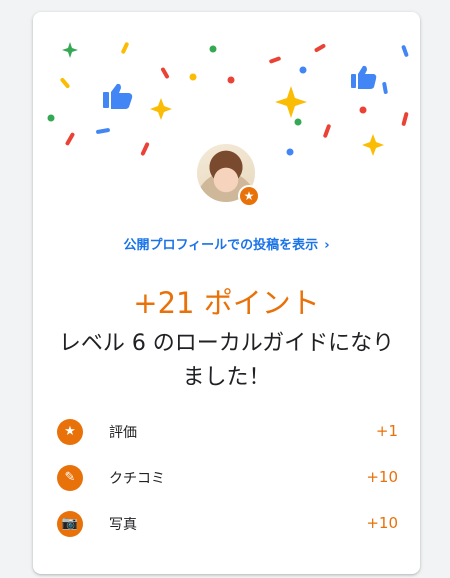 This screenshot has height=578, width=450. Describe the element at coordinates (137, 479) in the screenshot. I see `row-label: クチコミ` at that location.